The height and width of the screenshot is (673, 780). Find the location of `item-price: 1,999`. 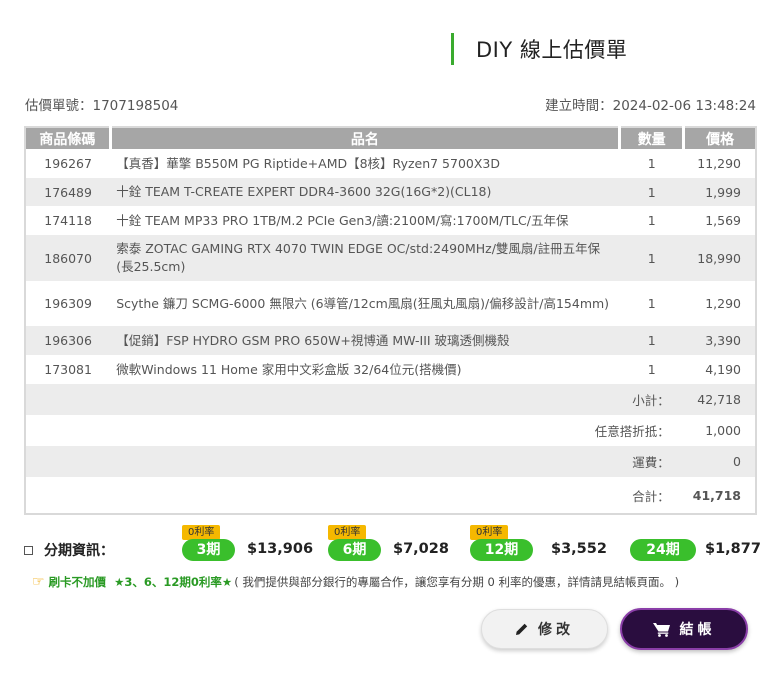

item-price: 1,999 is located at coordinates (719, 192).